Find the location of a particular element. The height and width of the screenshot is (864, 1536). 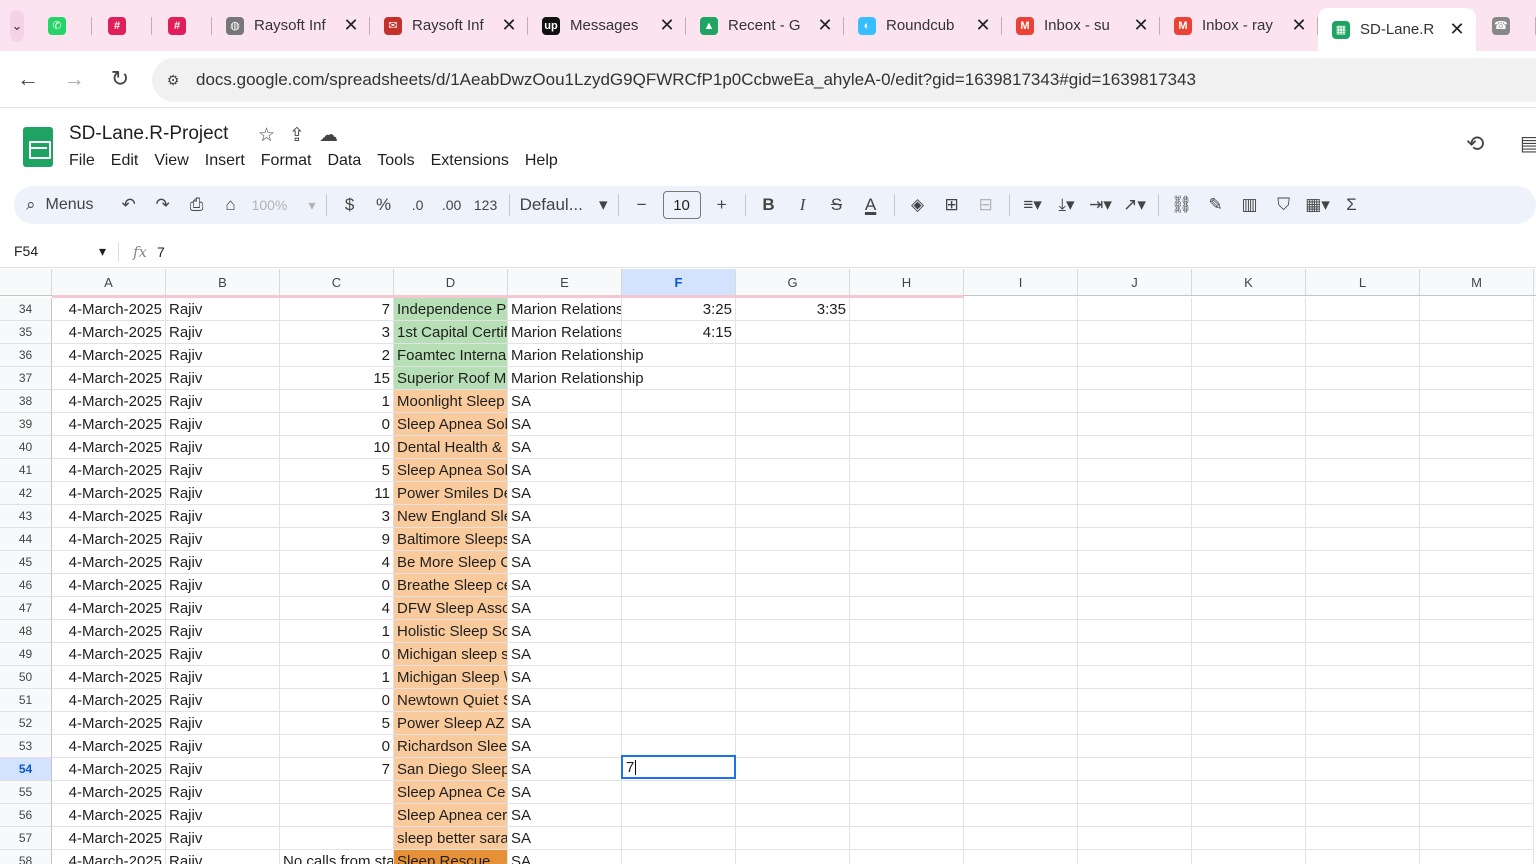

cell-e-44: SA is located at coordinates (565, 539).